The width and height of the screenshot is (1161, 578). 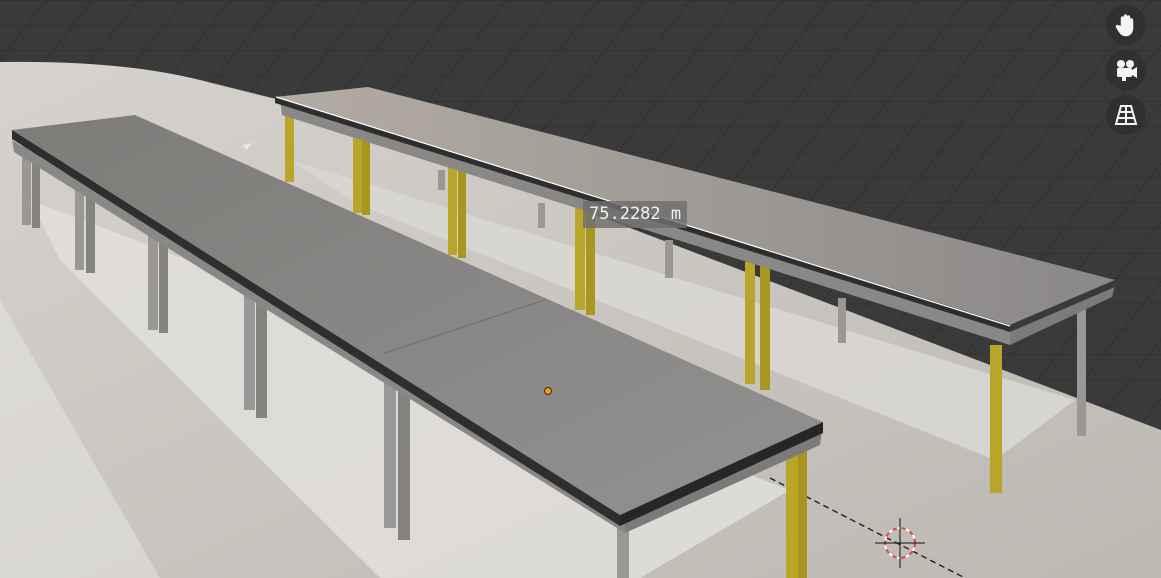 I want to click on perspective-toggle-button, so click(x=1126, y=115).